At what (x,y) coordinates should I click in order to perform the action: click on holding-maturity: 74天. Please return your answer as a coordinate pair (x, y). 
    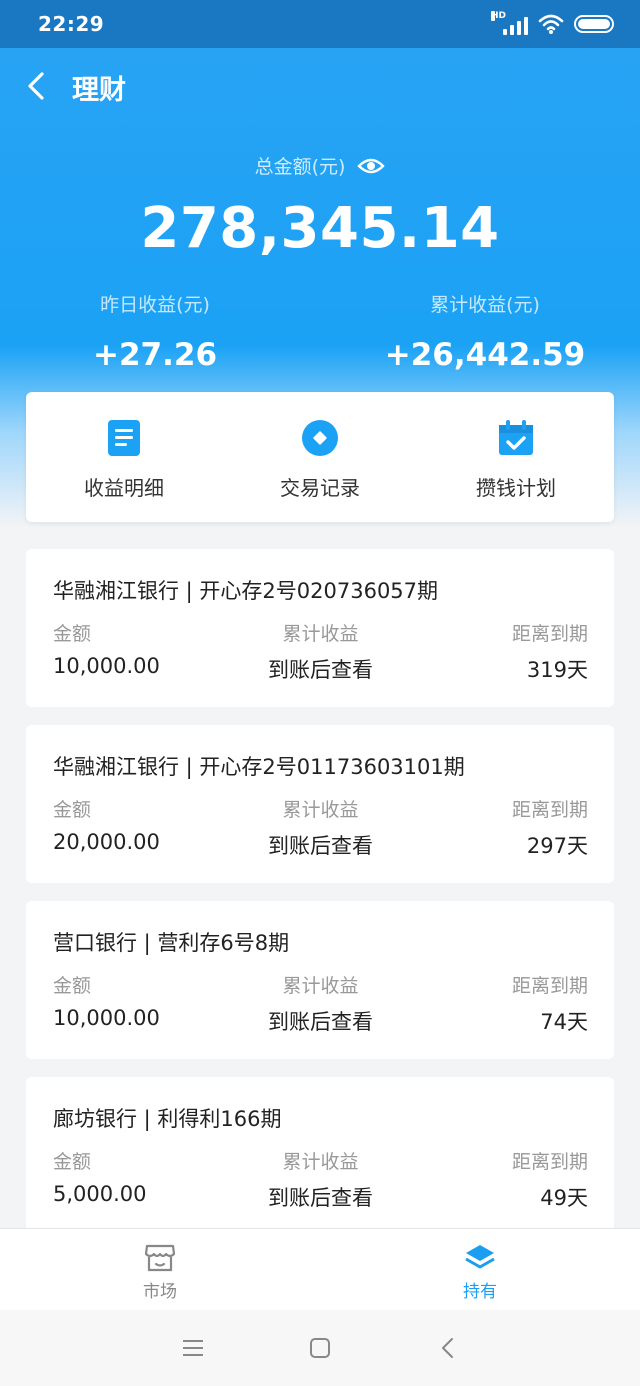
    Looking at the image, I should click on (564, 1022).